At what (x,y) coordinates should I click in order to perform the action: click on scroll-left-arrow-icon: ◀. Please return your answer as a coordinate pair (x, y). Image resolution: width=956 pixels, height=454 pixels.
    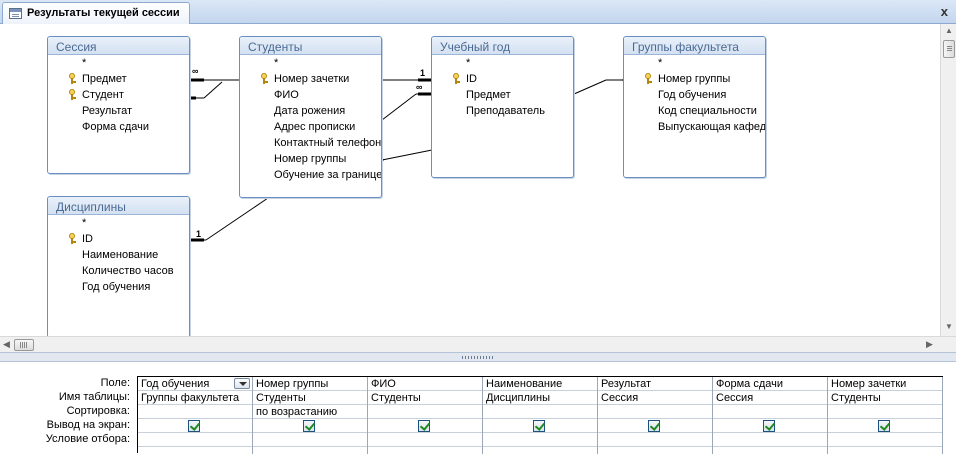
    Looking at the image, I should click on (6, 344).